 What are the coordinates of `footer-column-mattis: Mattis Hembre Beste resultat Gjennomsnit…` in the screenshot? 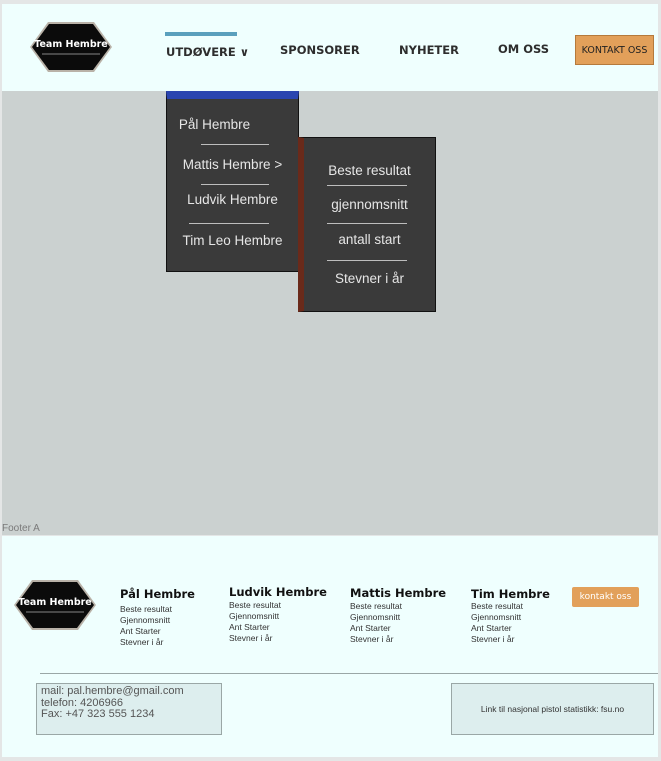 It's located at (398, 615).